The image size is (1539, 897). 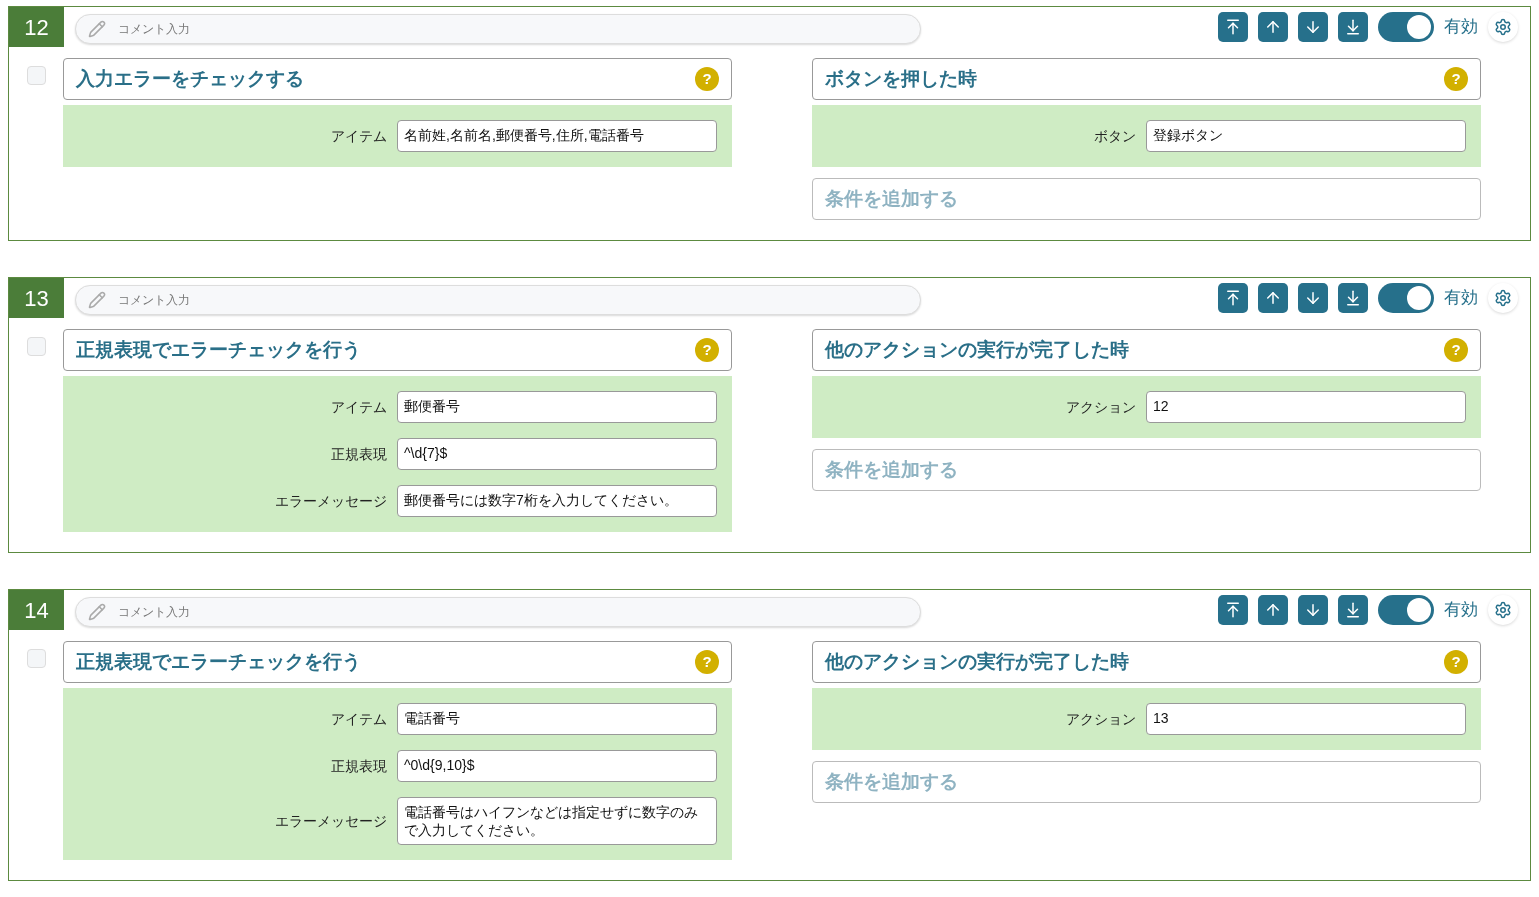 I want to click on input-field: ^\d{7}$, so click(x=557, y=454).